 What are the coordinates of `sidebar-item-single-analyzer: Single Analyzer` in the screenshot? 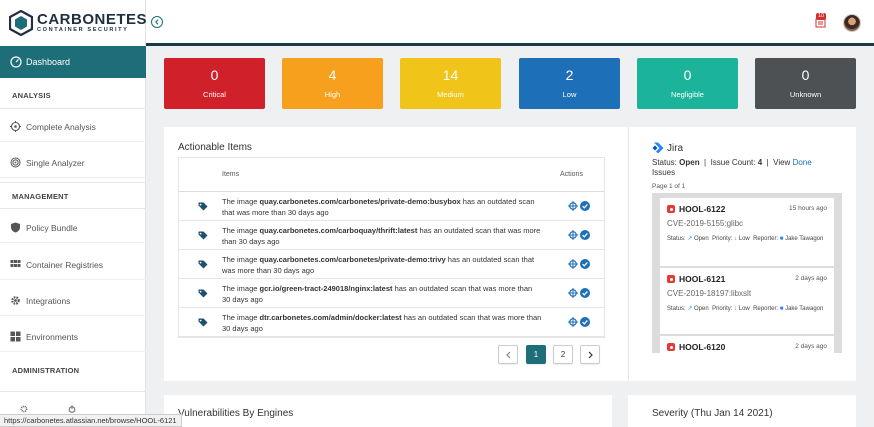 It's located at (73, 163).